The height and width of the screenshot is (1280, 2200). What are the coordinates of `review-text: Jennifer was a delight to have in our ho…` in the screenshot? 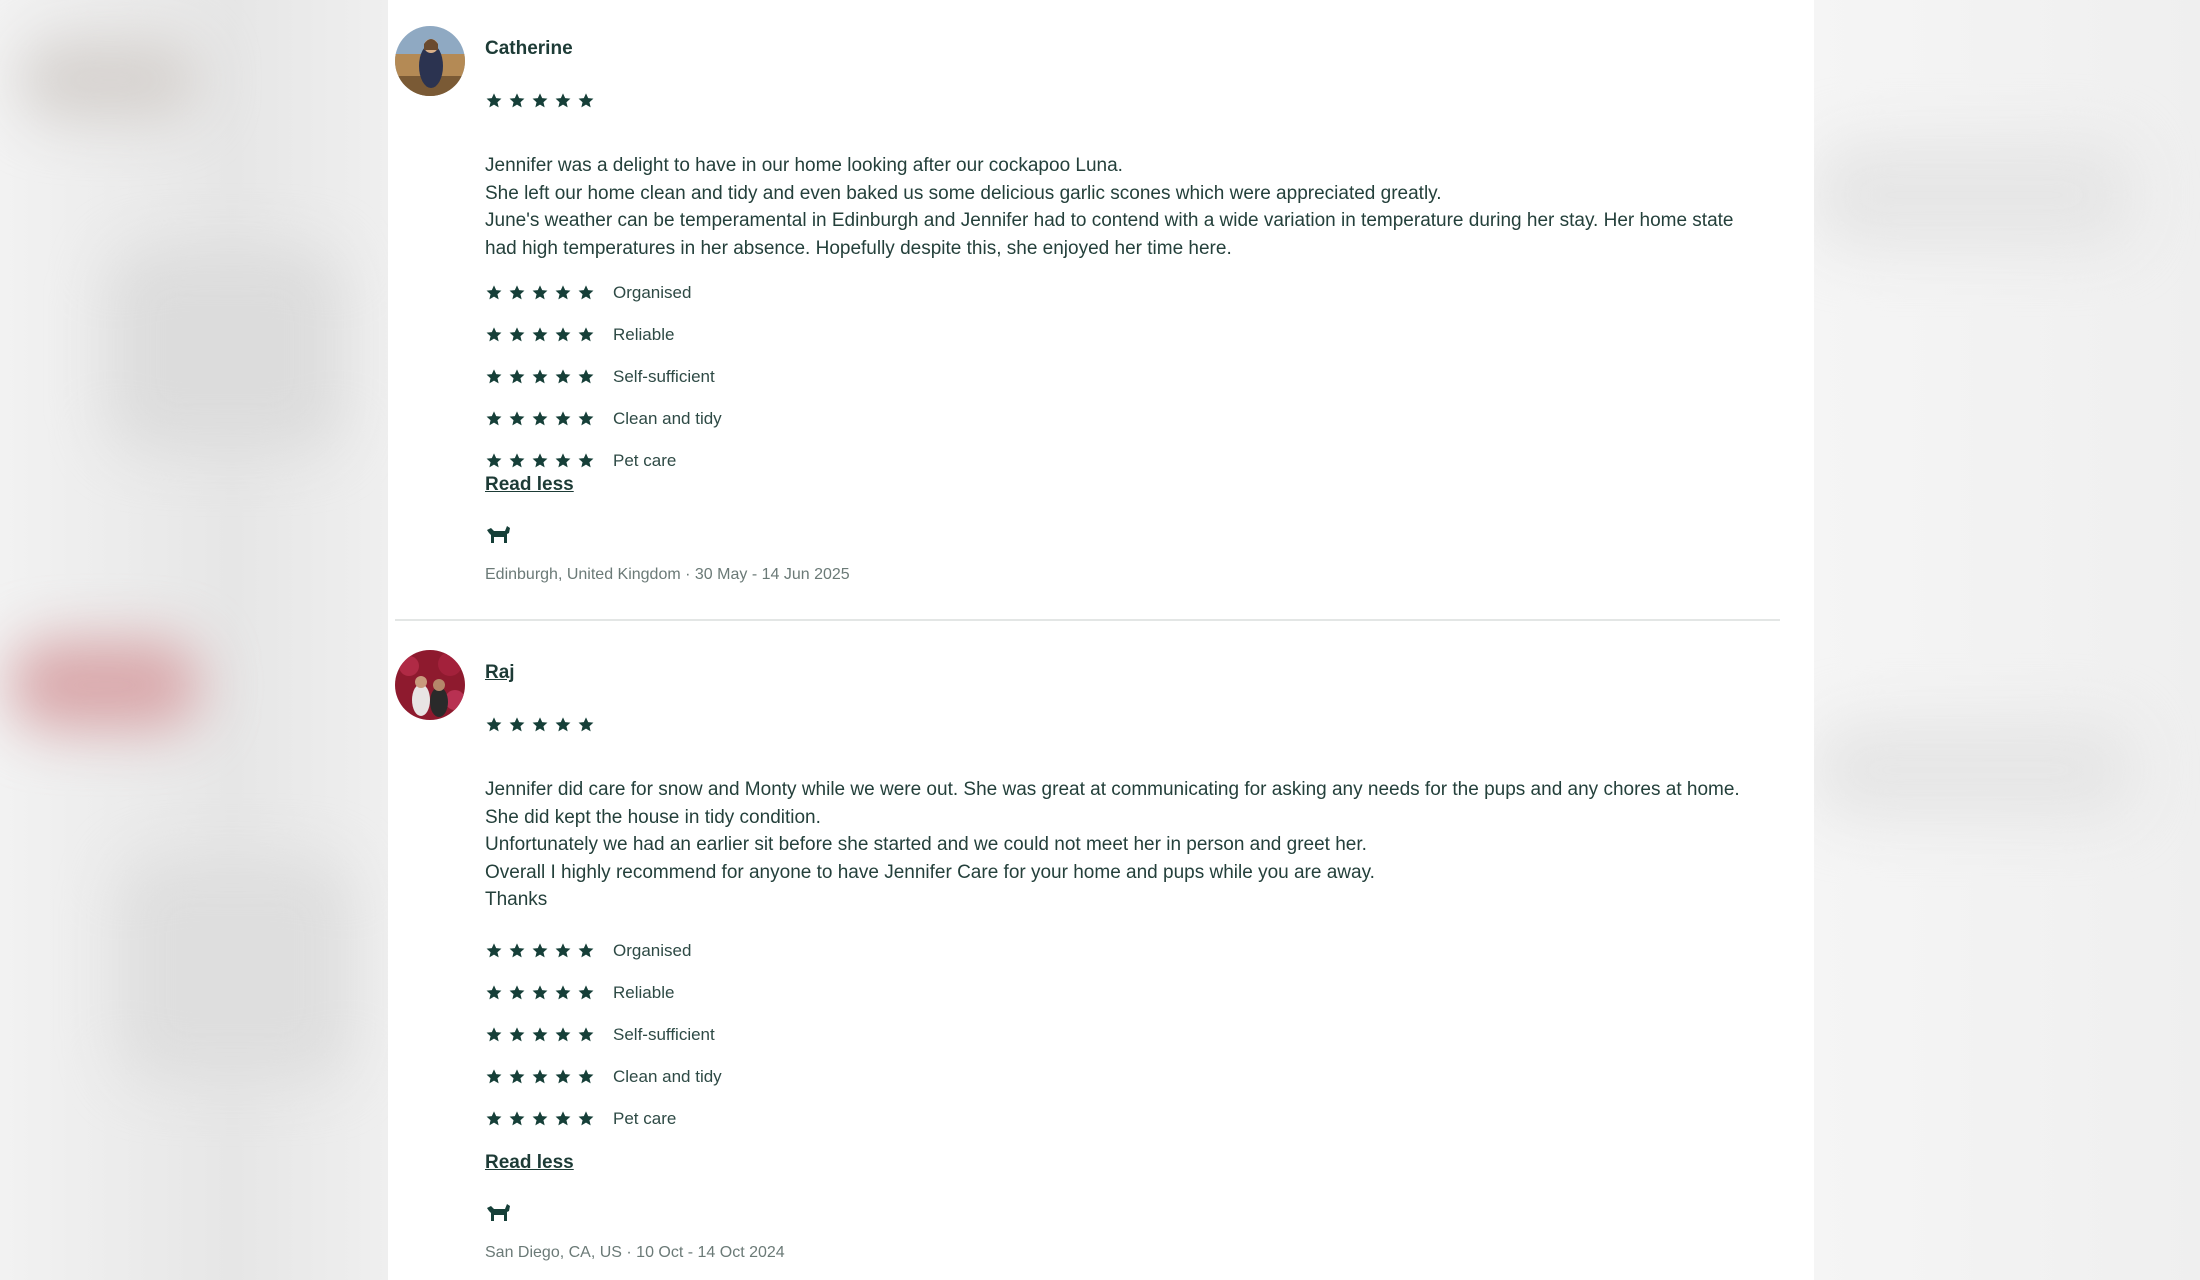 It's located at (1120, 207).